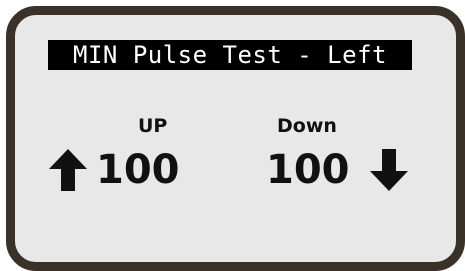  Describe the element at coordinates (389, 170) in the screenshot. I see `arrow-down-icon` at that location.